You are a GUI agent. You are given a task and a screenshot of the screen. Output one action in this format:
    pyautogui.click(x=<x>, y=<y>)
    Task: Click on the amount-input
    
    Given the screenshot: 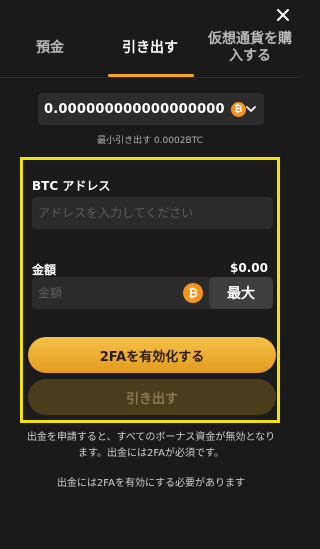 What is the action you would take?
    pyautogui.click(x=107, y=293)
    